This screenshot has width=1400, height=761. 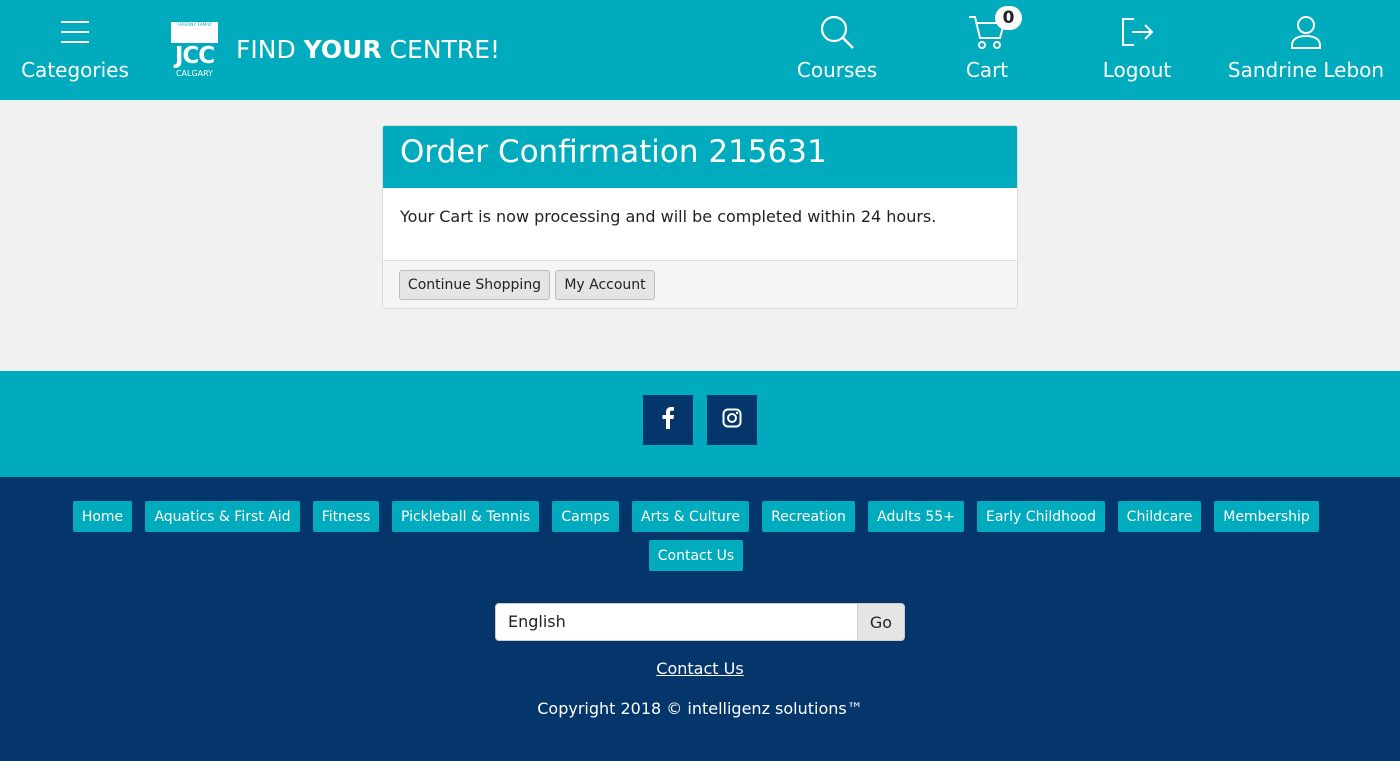 What do you see at coordinates (700, 424) in the screenshot?
I see `social-band` at bounding box center [700, 424].